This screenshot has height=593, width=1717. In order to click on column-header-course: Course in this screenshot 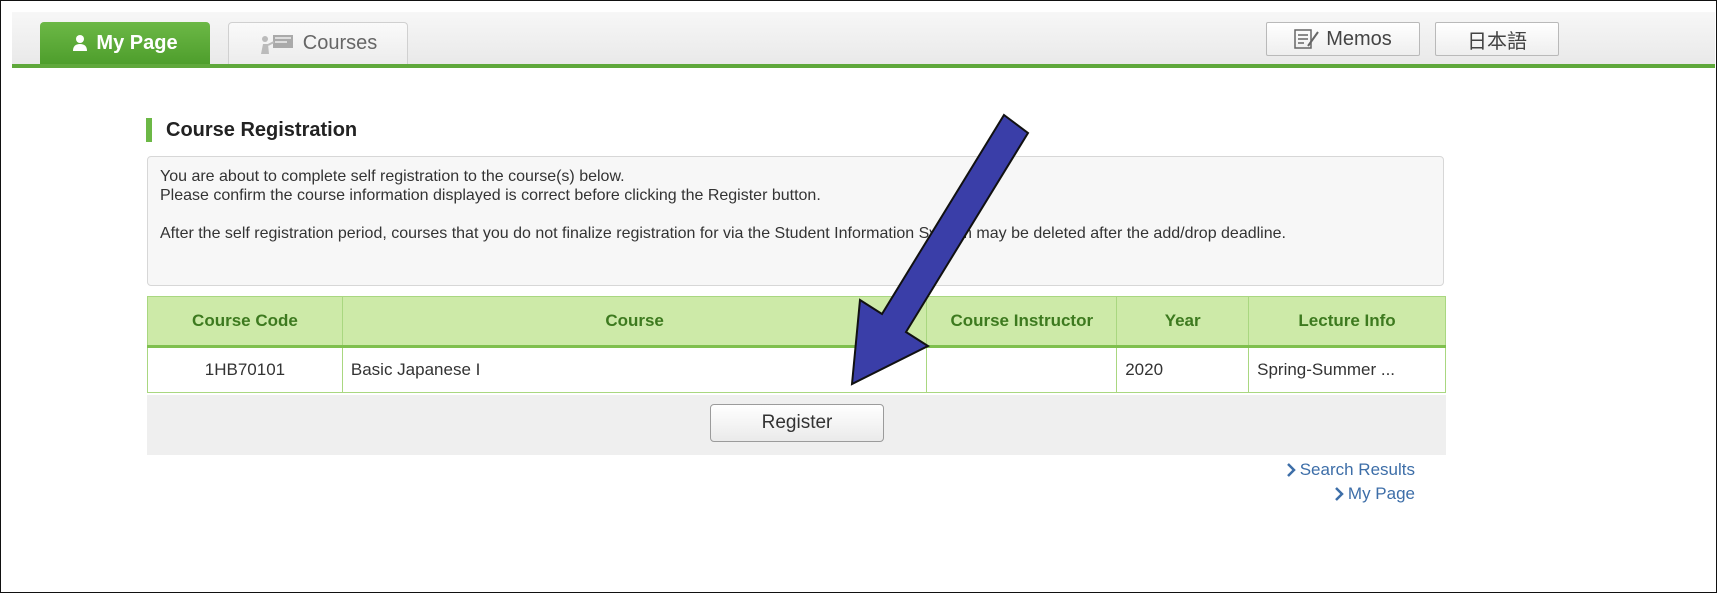, I will do `click(634, 322)`.